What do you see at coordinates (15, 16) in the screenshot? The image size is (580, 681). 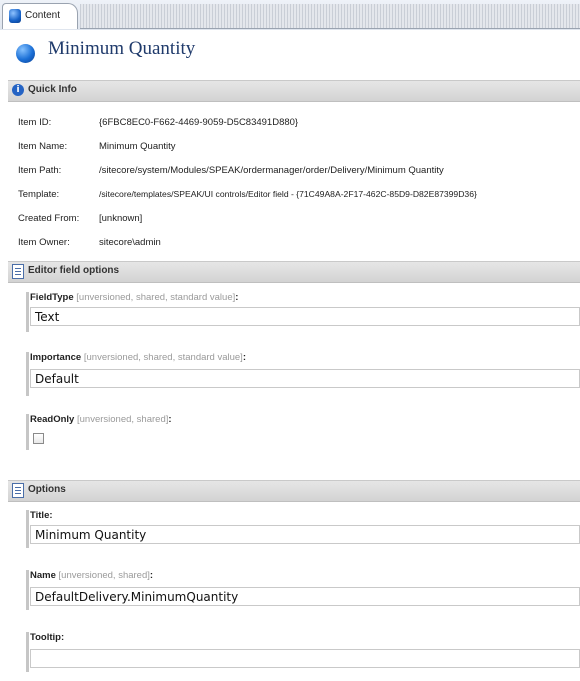 I see `content-icon` at bounding box center [15, 16].